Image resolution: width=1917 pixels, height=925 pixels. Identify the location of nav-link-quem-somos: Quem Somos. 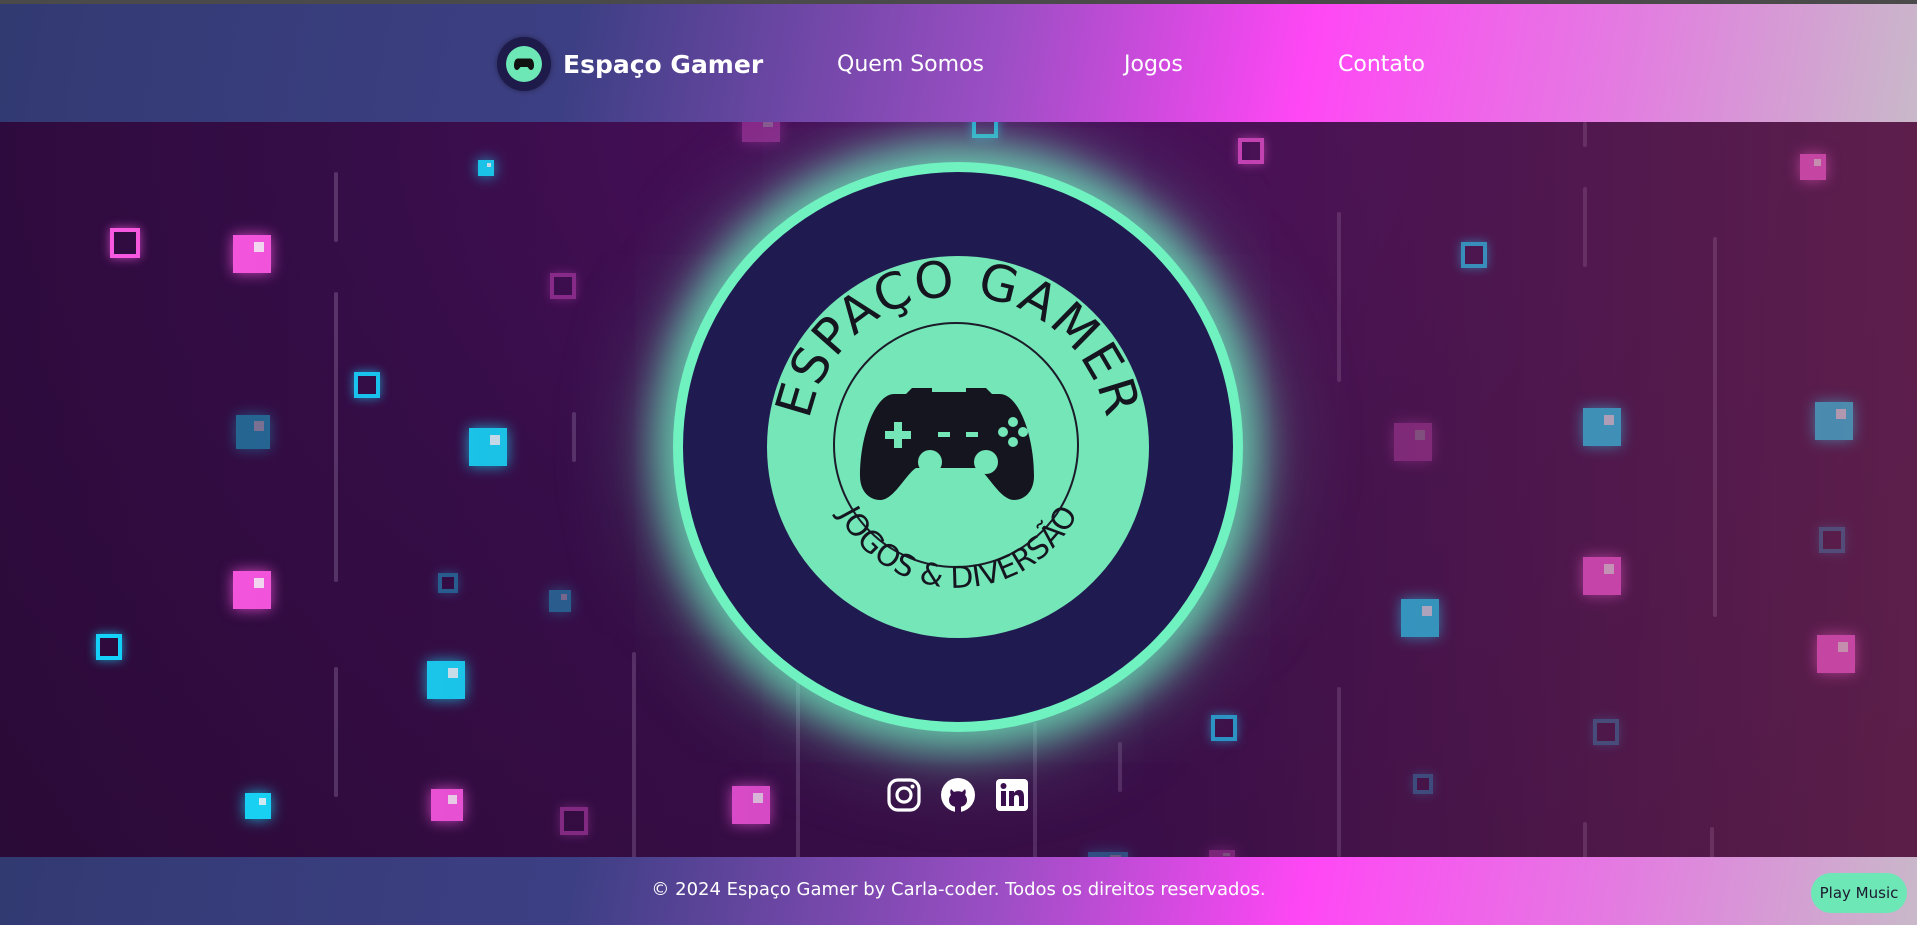
(910, 64).